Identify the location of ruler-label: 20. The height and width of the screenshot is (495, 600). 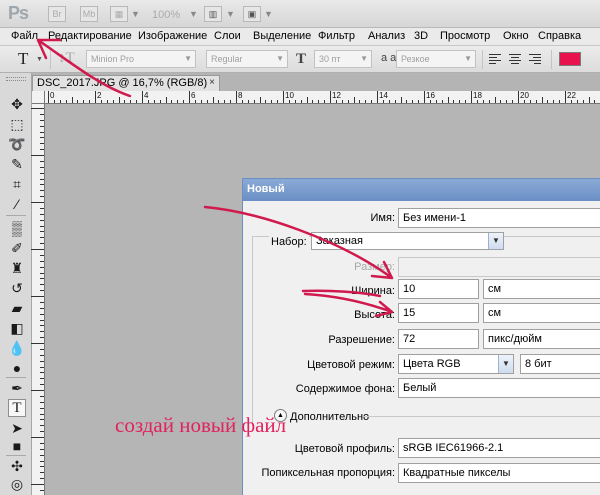
(524, 95).